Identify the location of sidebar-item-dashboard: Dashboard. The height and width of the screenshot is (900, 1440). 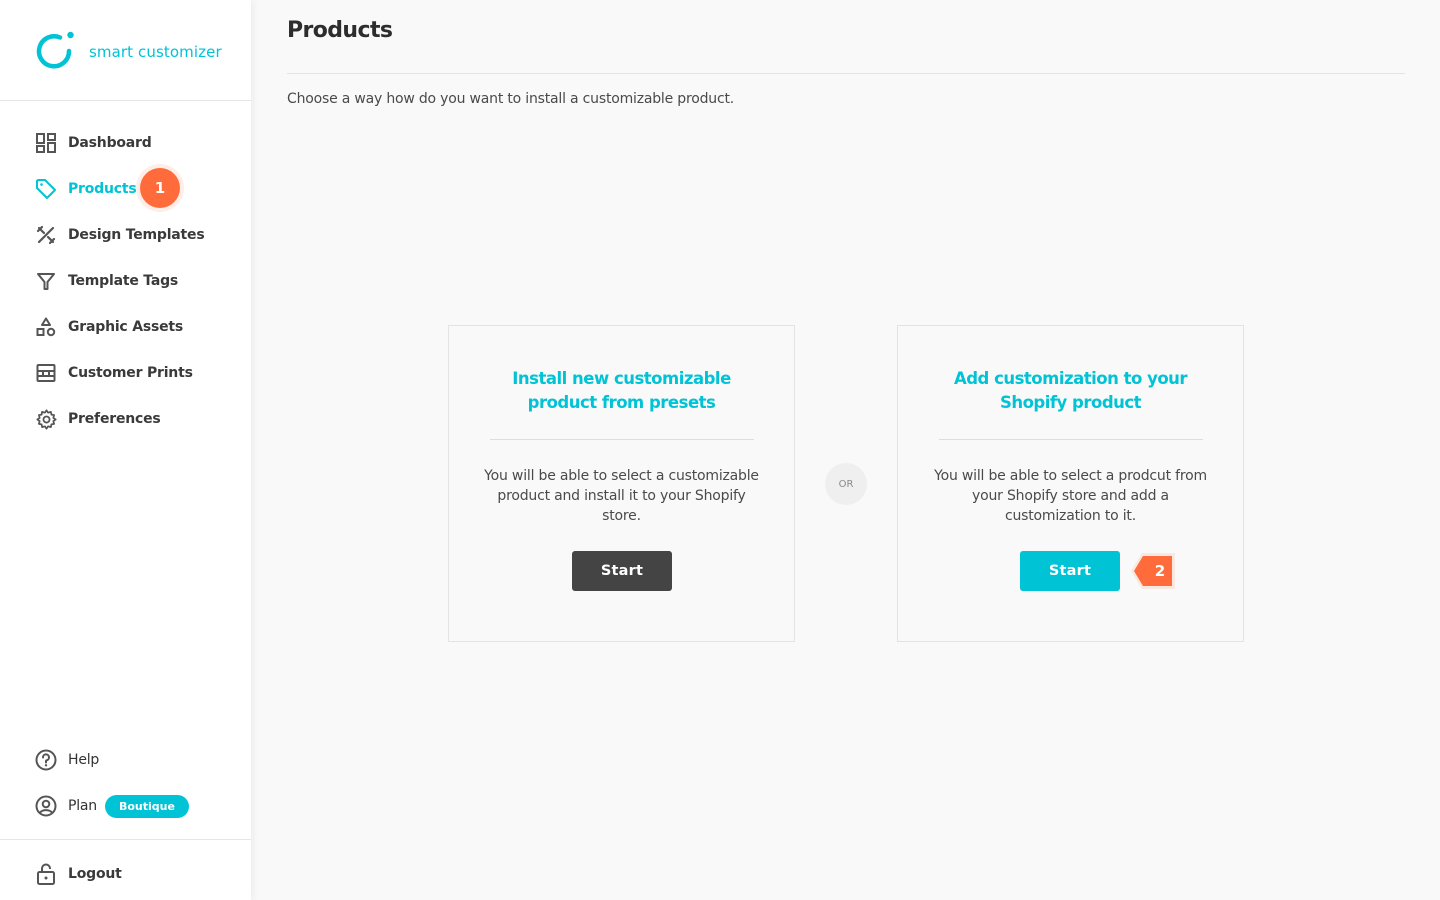
(125, 143).